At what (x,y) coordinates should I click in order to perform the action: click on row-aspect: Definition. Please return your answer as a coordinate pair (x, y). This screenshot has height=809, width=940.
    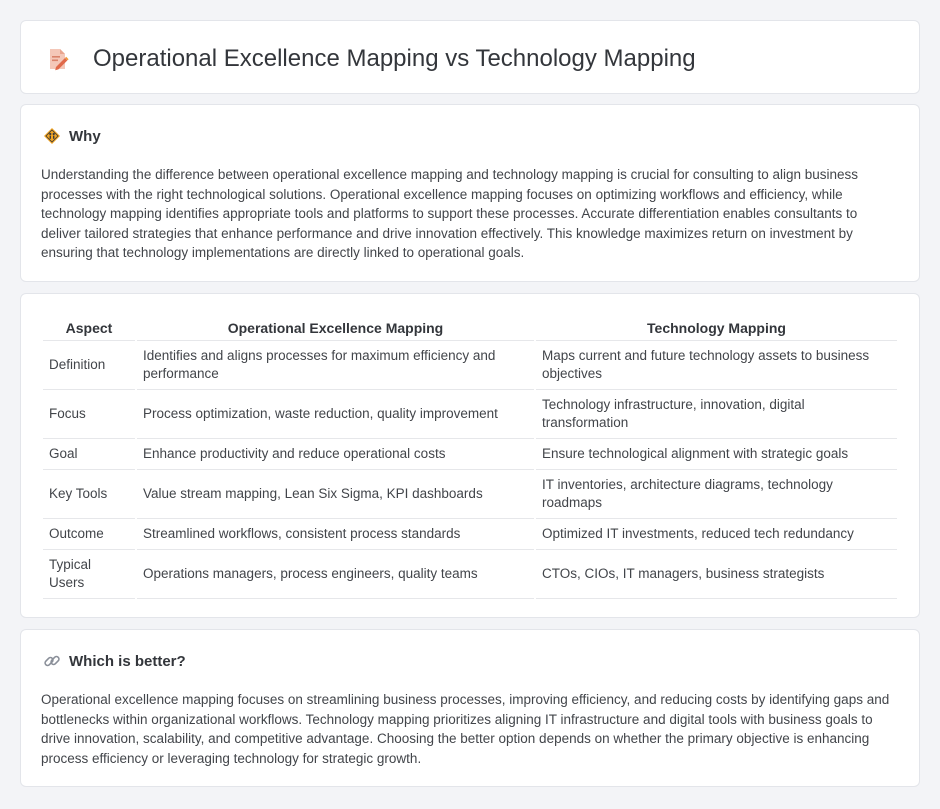
    Looking at the image, I should click on (89, 365).